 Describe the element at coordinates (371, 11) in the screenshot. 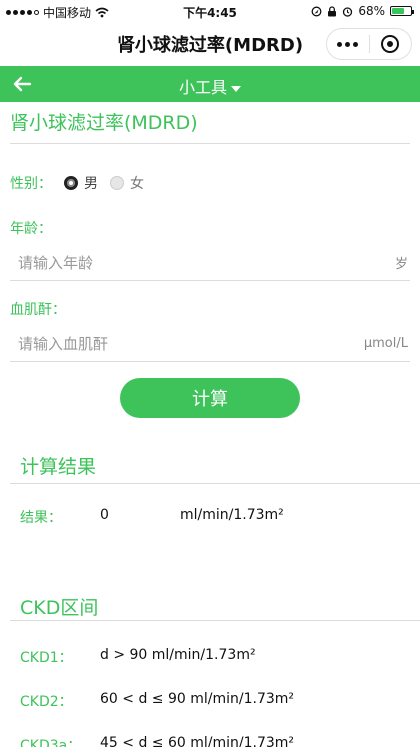

I see `battery-percent: 68%` at that location.